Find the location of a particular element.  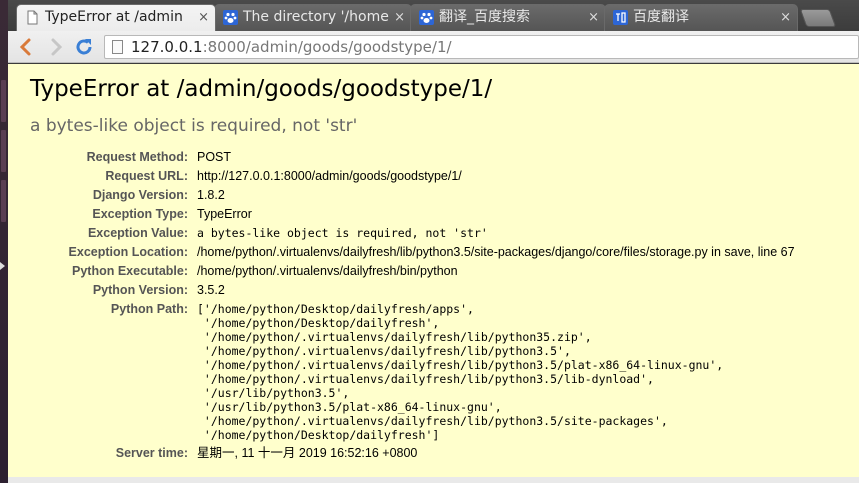

tab-typeerror: TypeError at /admin × is located at coordinates (116, 17).